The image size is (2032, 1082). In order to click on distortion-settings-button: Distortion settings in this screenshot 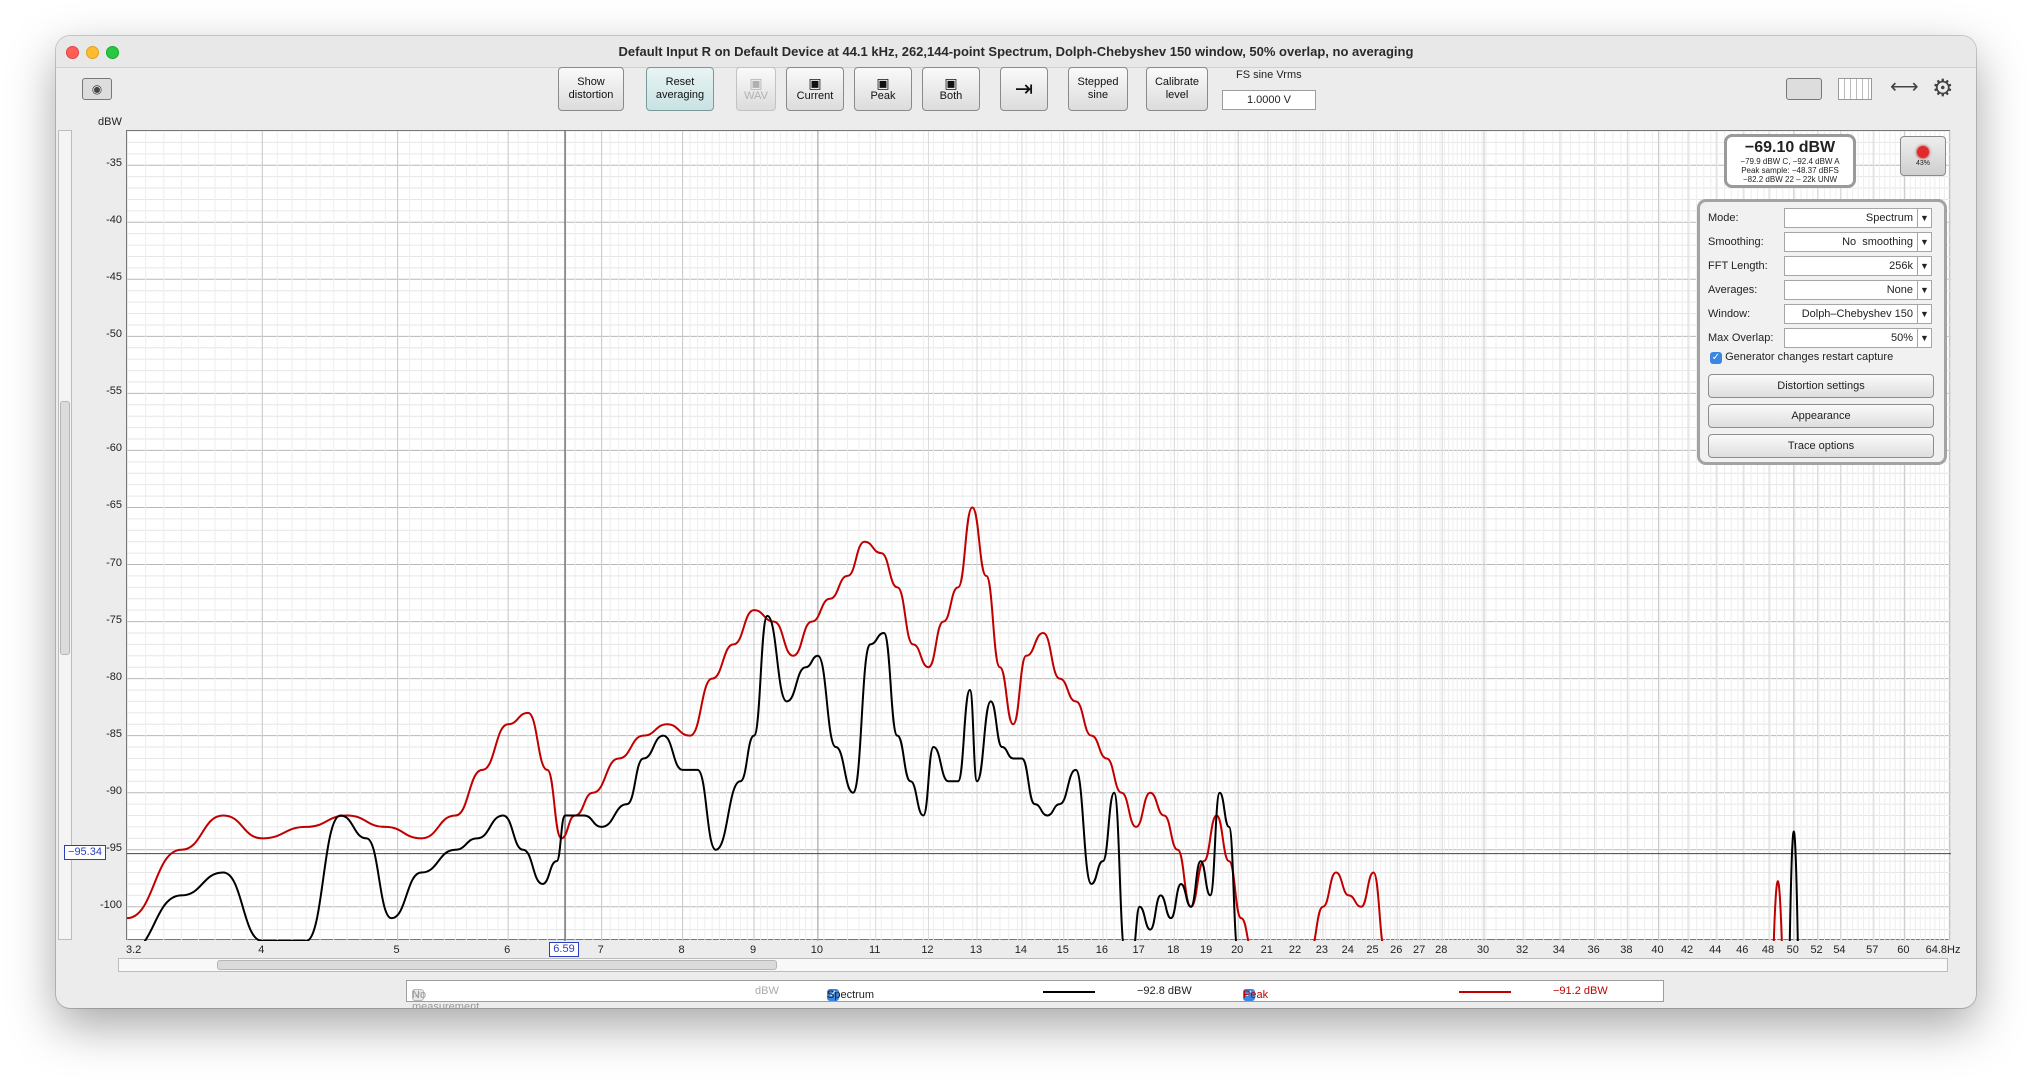, I will do `click(1821, 386)`.